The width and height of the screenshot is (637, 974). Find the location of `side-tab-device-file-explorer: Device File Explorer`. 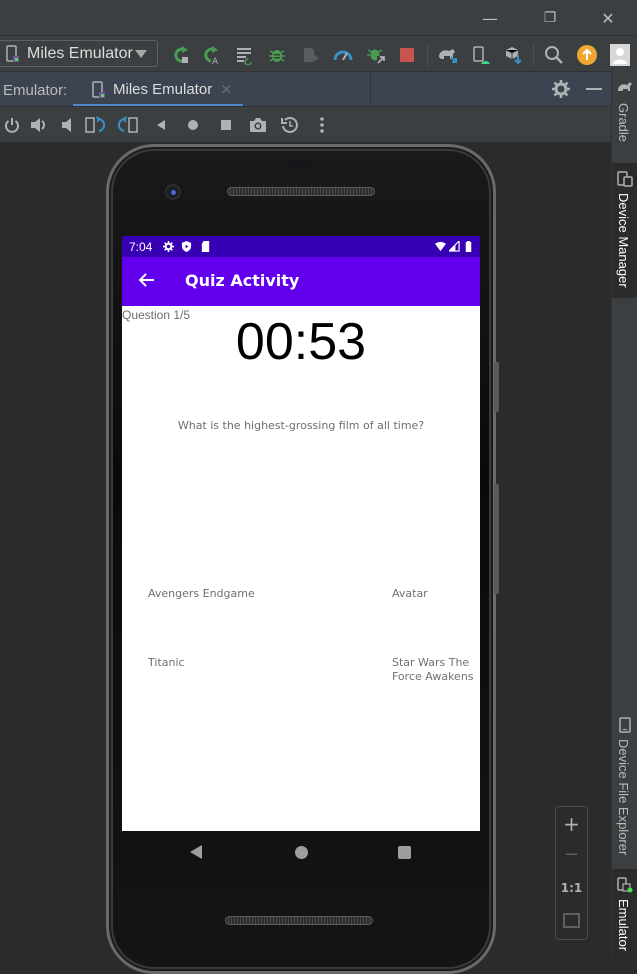

side-tab-device-file-explorer: Device File Explorer is located at coordinates (624, 786).